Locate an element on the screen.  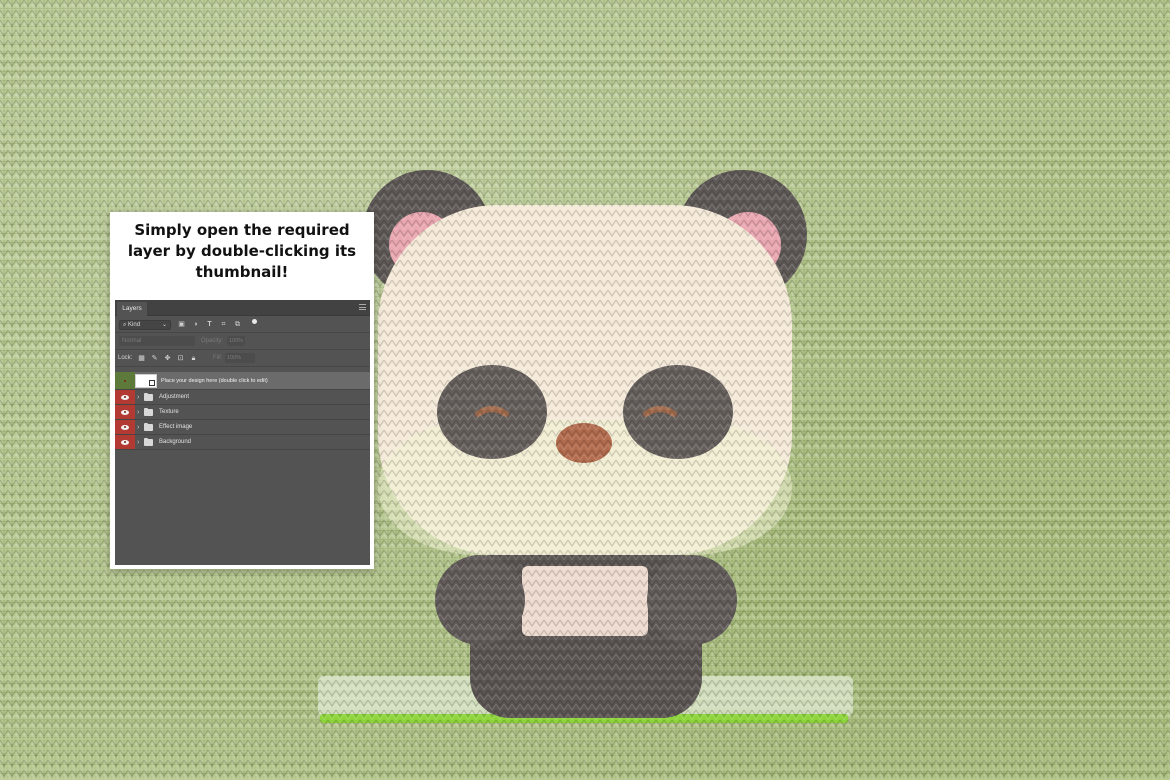
lock-label: Lock: is located at coordinates (125, 358).